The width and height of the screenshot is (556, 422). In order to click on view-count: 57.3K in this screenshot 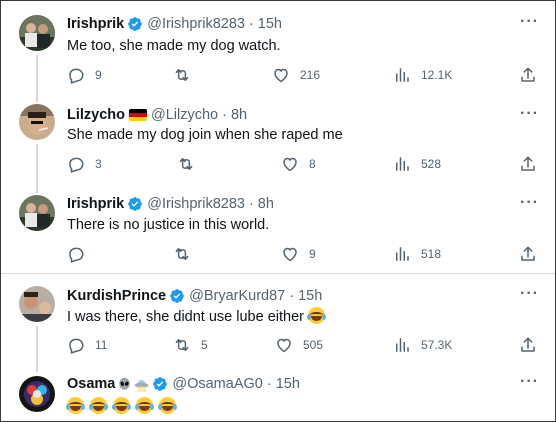, I will do `click(437, 345)`.